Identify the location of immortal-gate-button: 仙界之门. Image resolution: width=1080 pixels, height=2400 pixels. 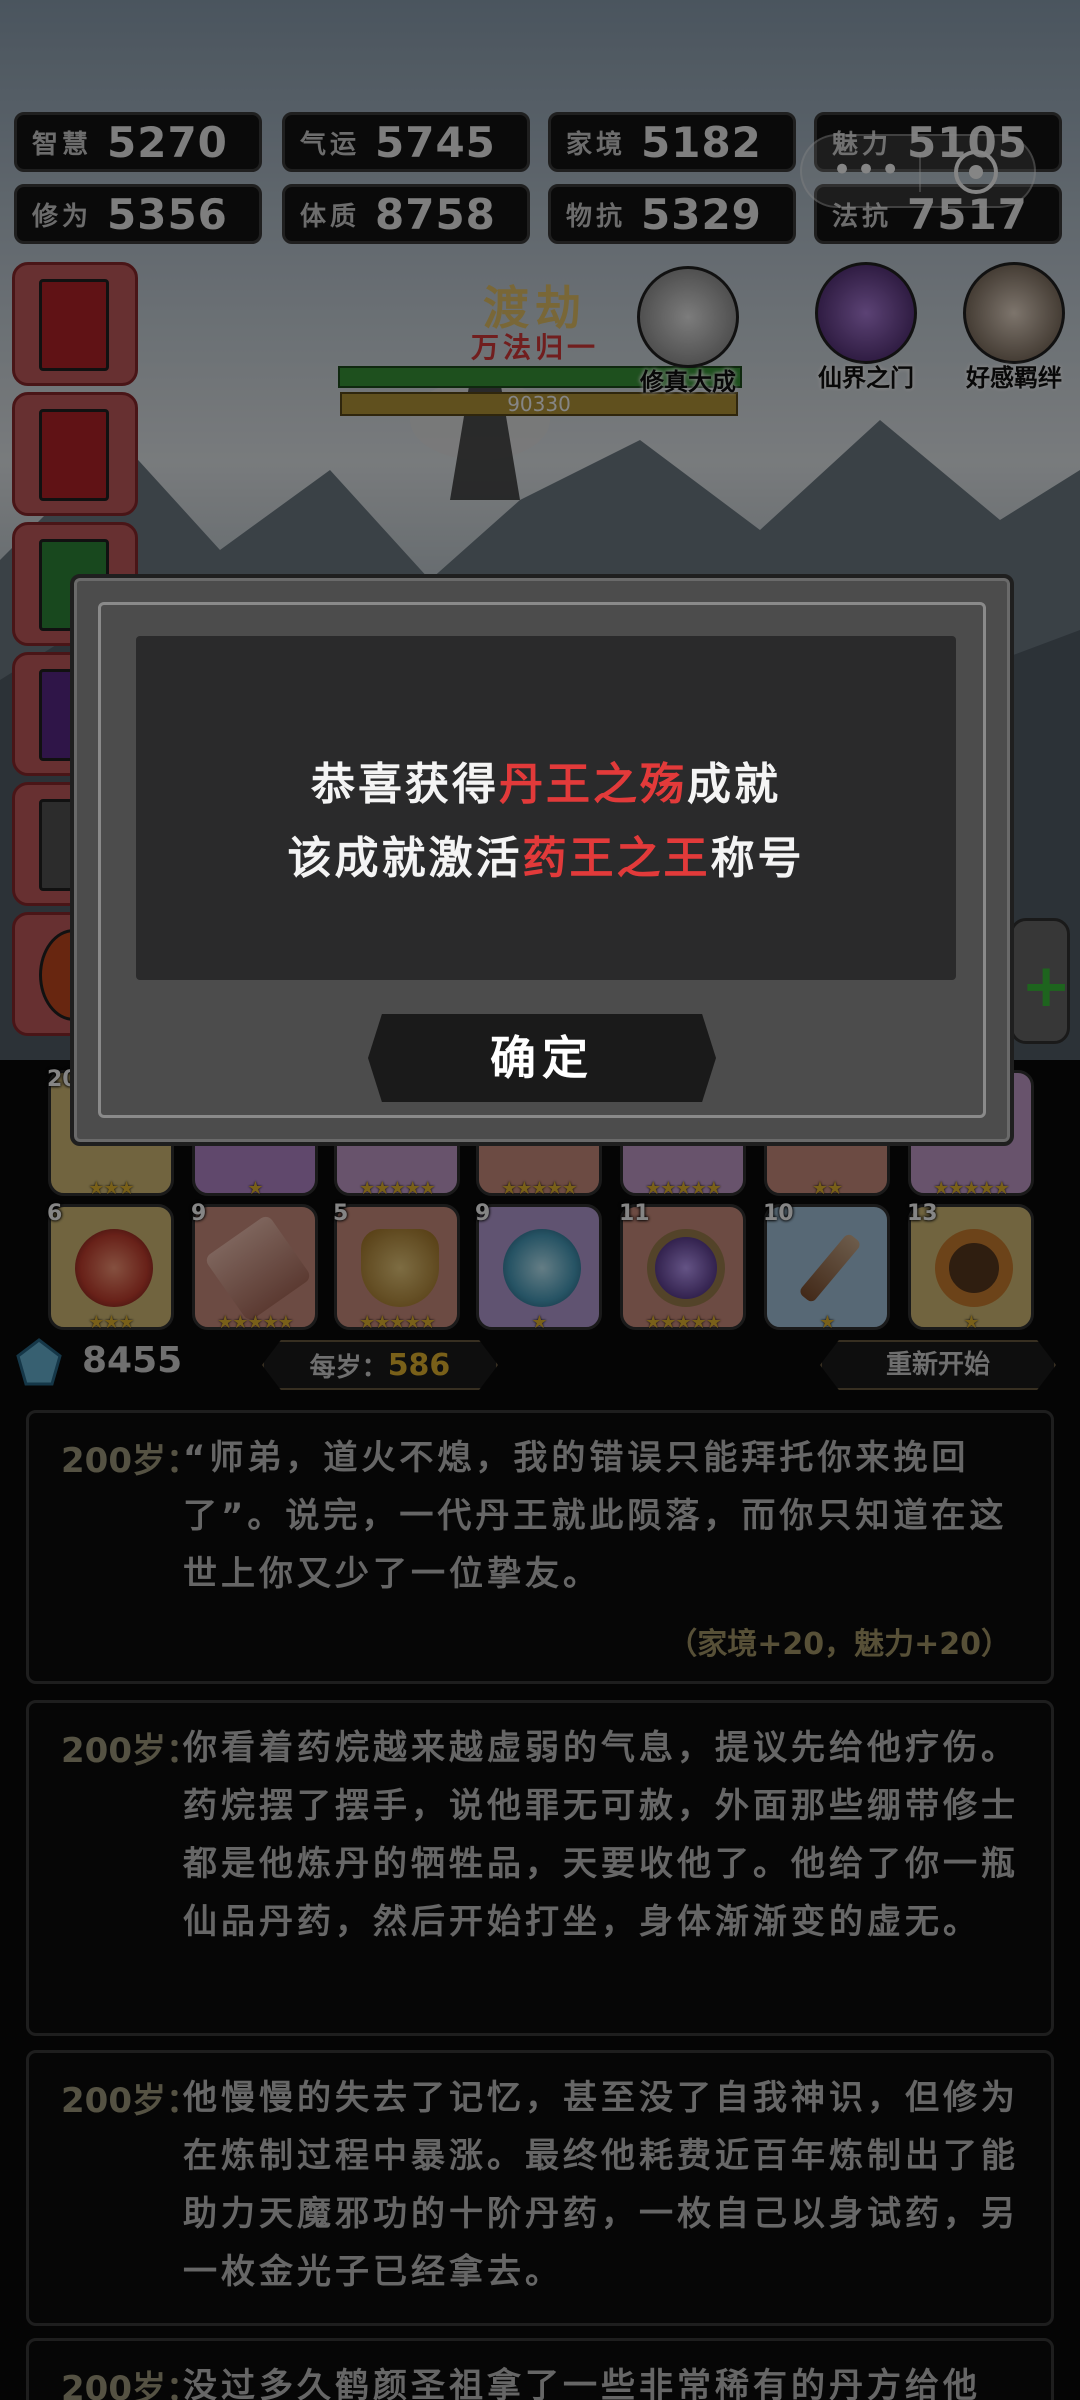
(866, 327).